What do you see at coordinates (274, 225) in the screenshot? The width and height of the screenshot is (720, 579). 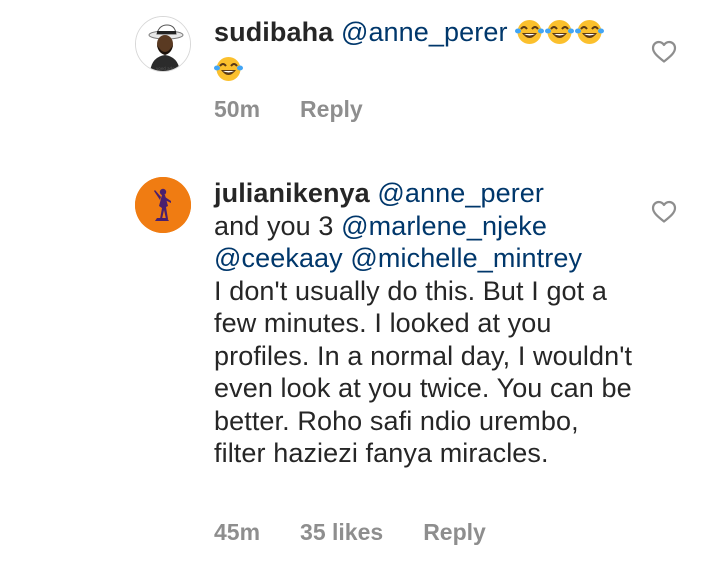 I see `comment-text: and you 3` at bounding box center [274, 225].